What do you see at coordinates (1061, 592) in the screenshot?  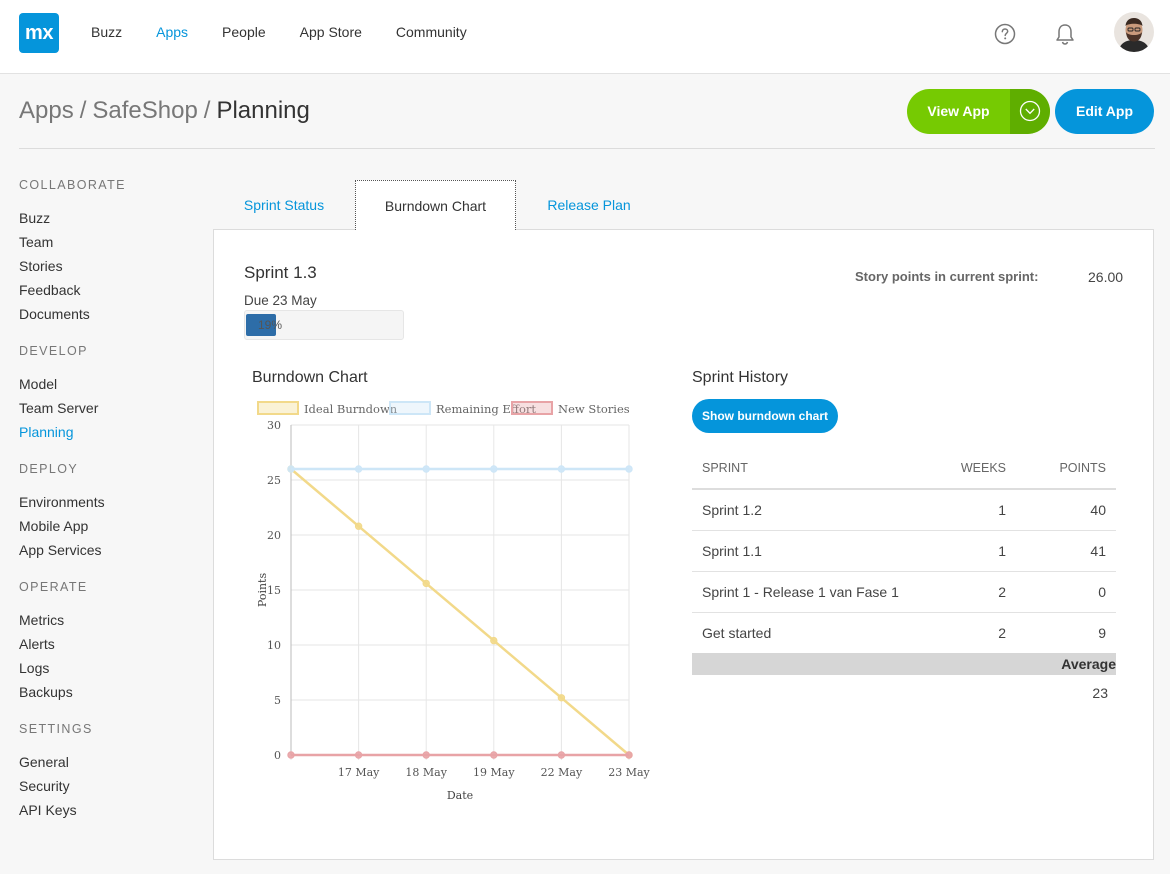 I see `cell-points: 0` at bounding box center [1061, 592].